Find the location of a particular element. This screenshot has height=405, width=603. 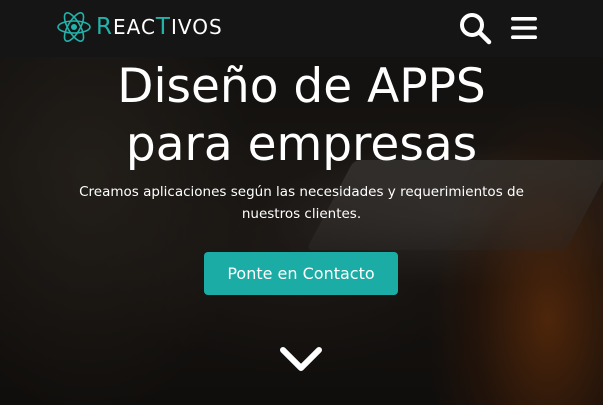

contact-button: Ponte en Contacto is located at coordinates (301, 273).